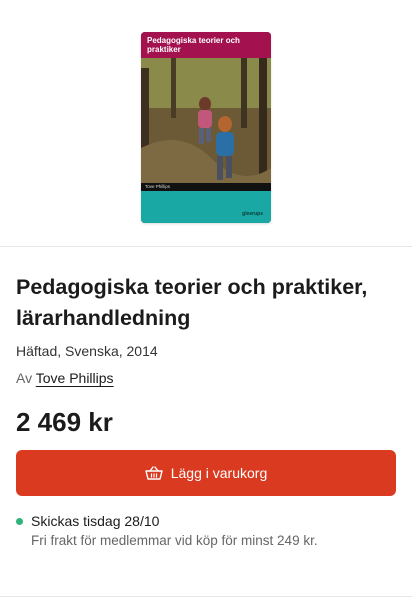 This screenshot has height=600, width=412. Describe the element at coordinates (193, 45) in the screenshot. I see `cover-title: Pedagogiska teorier och praktiker` at that location.